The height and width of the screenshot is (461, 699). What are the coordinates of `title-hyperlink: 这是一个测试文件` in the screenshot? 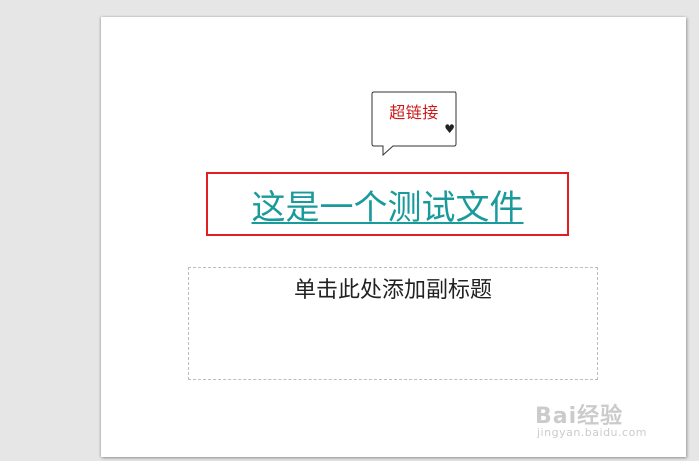 It's located at (388, 204).